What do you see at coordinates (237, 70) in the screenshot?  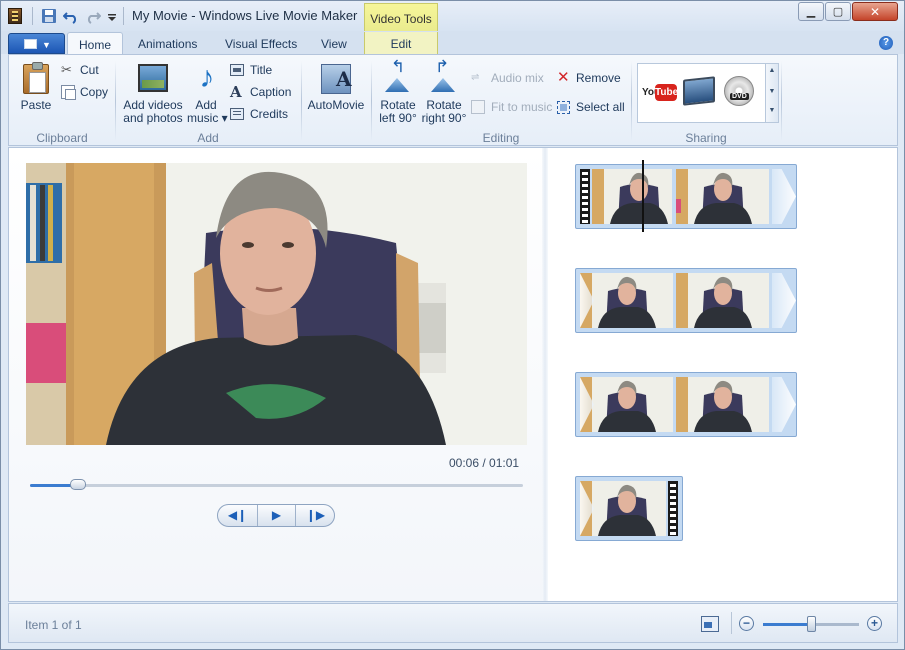 I see `title-icon` at bounding box center [237, 70].